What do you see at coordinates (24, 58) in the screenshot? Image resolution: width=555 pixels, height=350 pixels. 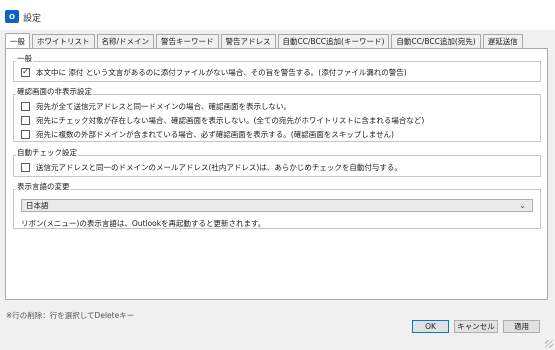 I see `group-title: 一般` at bounding box center [24, 58].